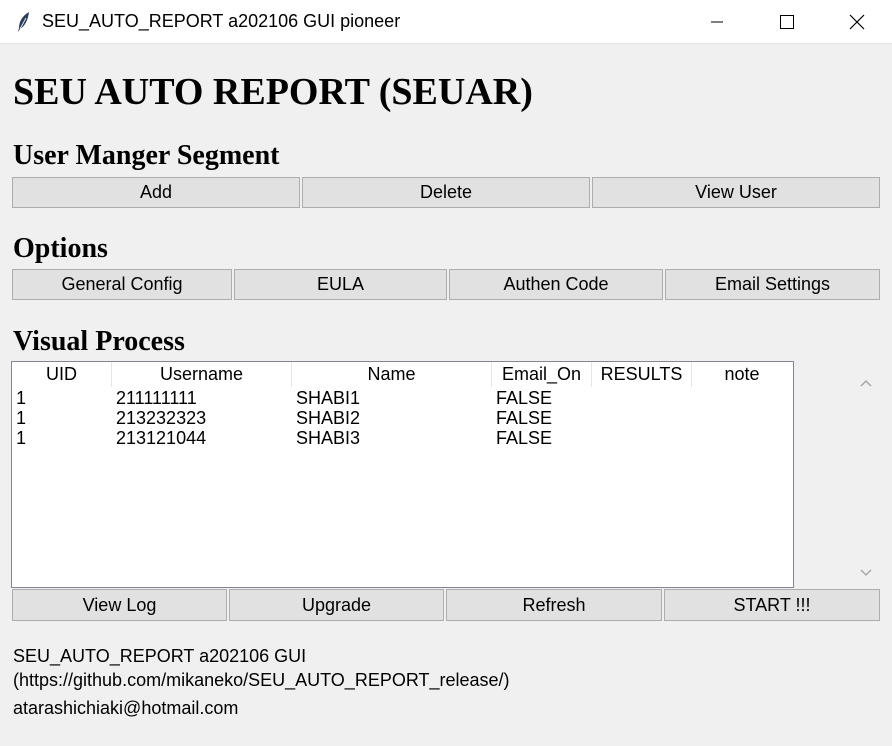 This screenshot has height=746, width=892. Describe the element at coordinates (742, 374) in the screenshot. I see `column-header-note: note` at that location.